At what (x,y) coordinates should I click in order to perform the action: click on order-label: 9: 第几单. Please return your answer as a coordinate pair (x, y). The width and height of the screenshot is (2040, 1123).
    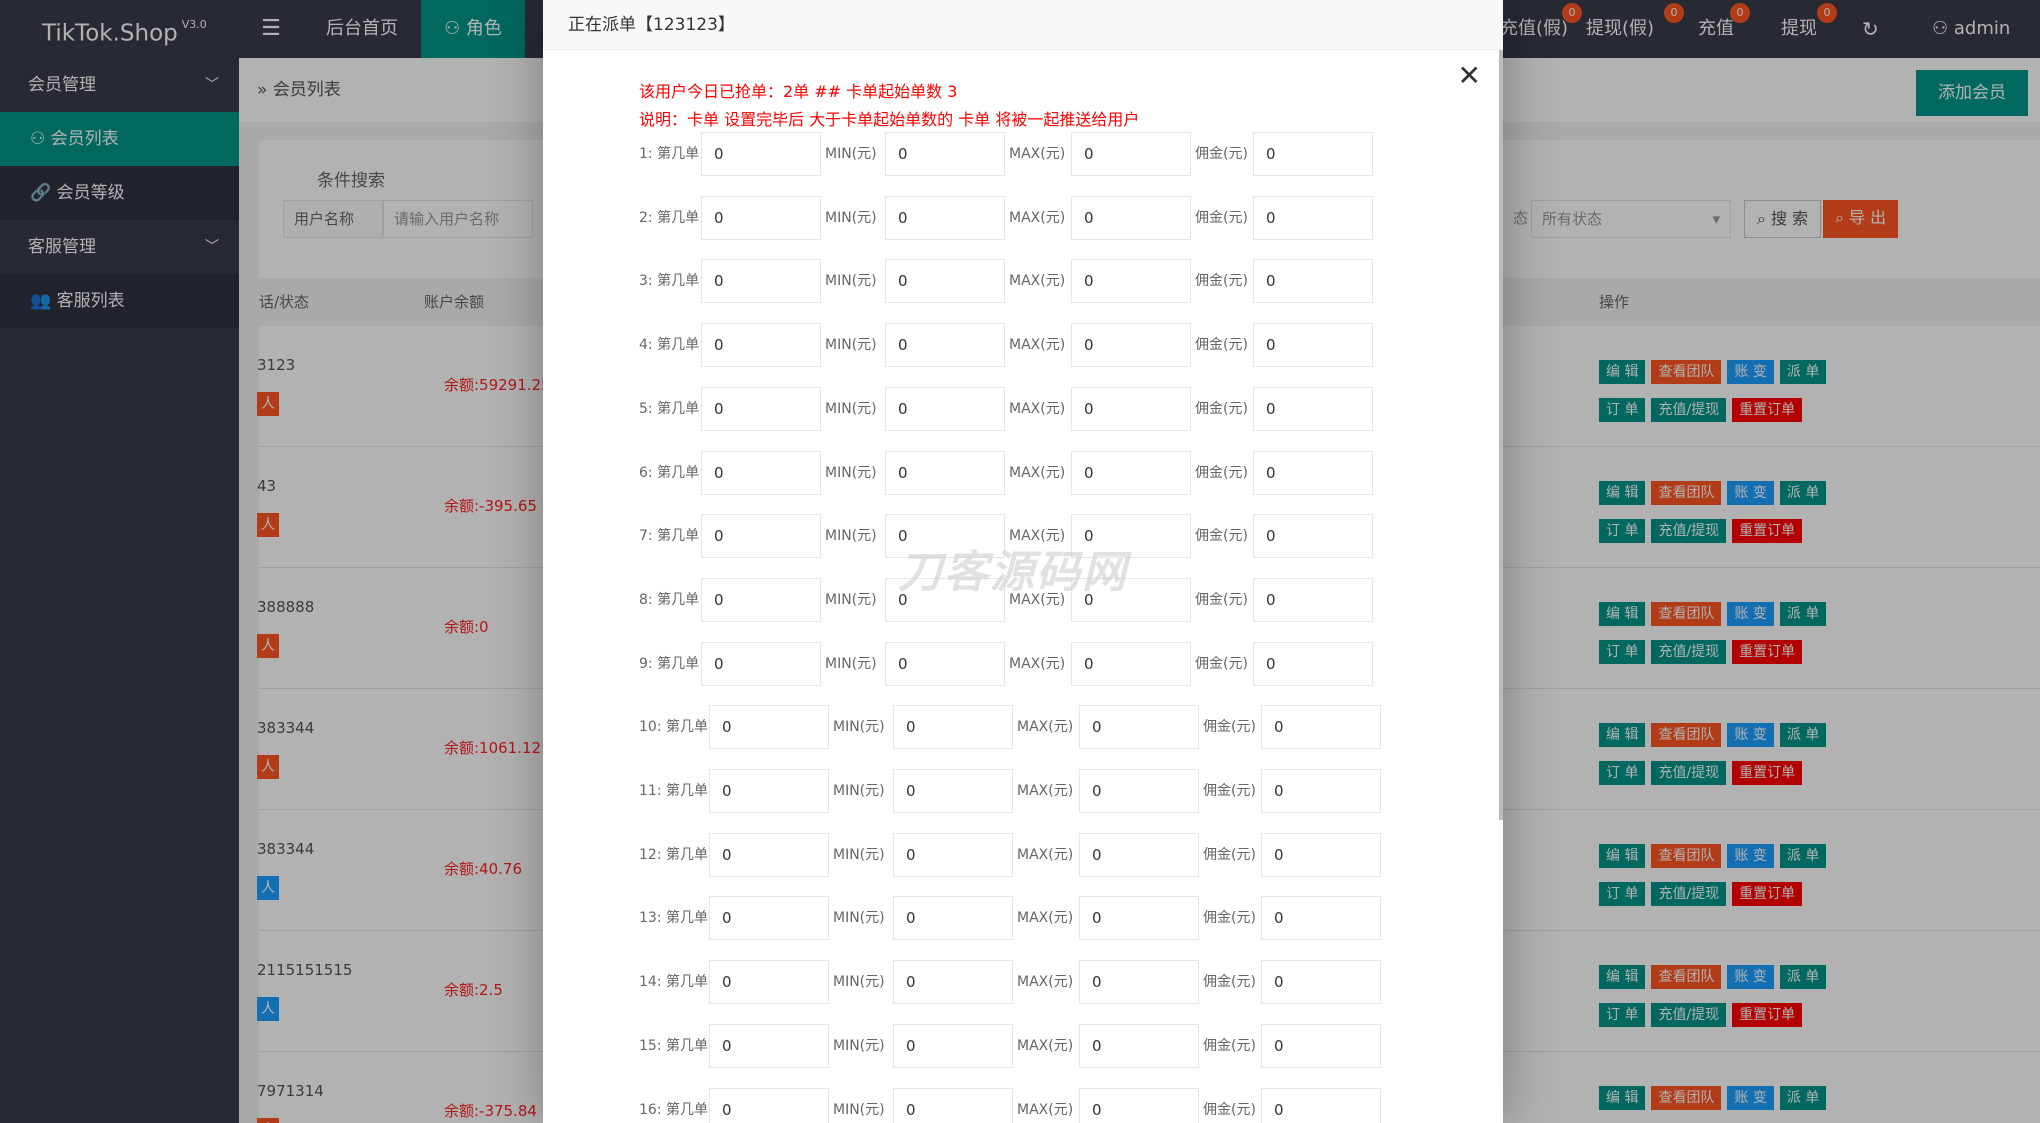
    Looking at the image, I should click on (669, 663).